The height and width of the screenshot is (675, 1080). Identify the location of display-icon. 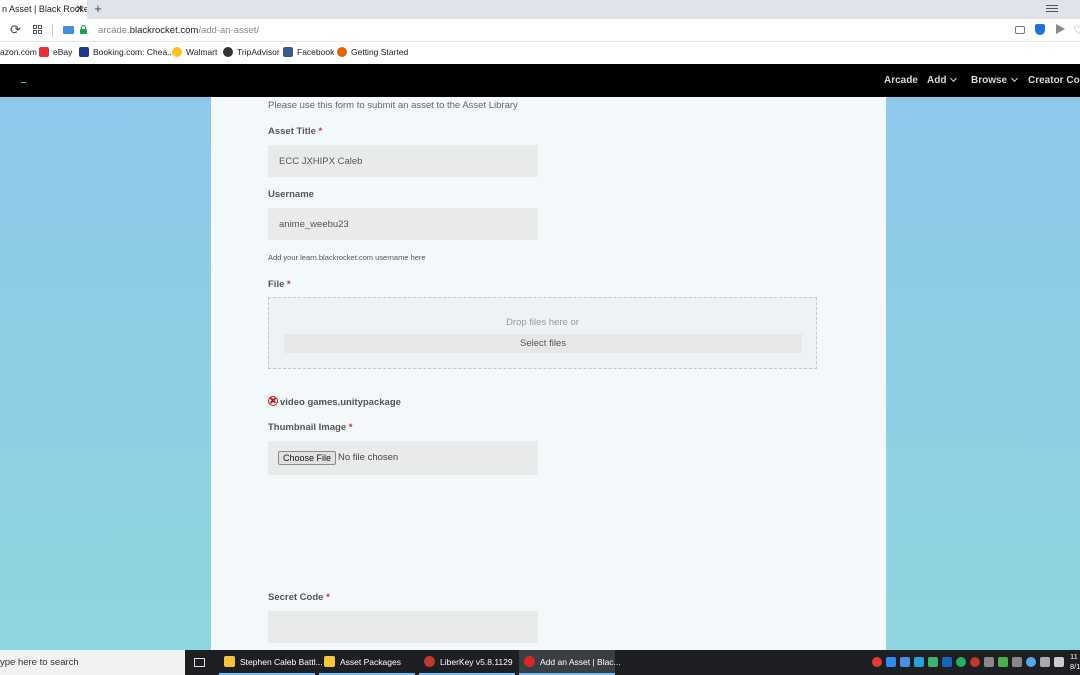
(1045, 662).